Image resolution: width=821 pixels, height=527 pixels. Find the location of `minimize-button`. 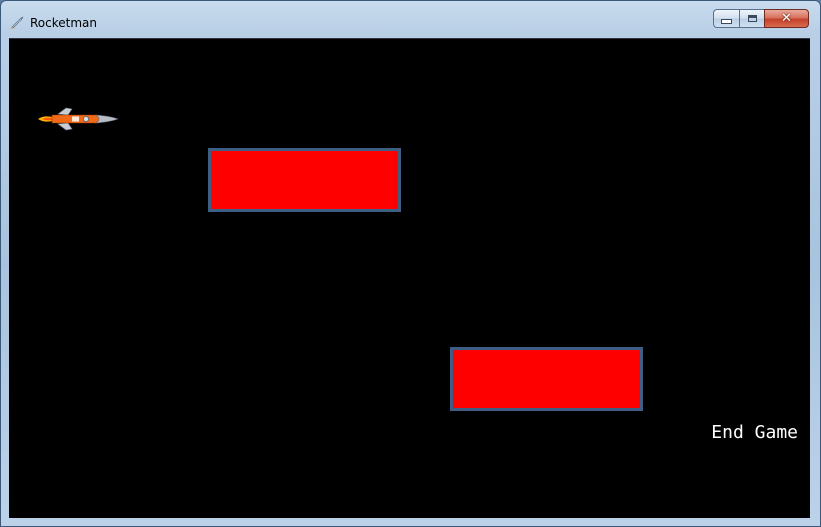

minimize-button is located at coordinates (726, 18).